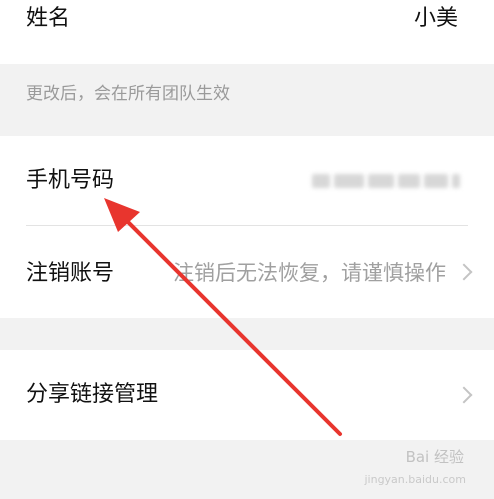 Image resolution: width=494 pixels, height=499 pixels. What do you see at coordinates (70, 273) in the screenshot?
I see `cancel-account-label: 注销账号` at bounding box center [70, 273].